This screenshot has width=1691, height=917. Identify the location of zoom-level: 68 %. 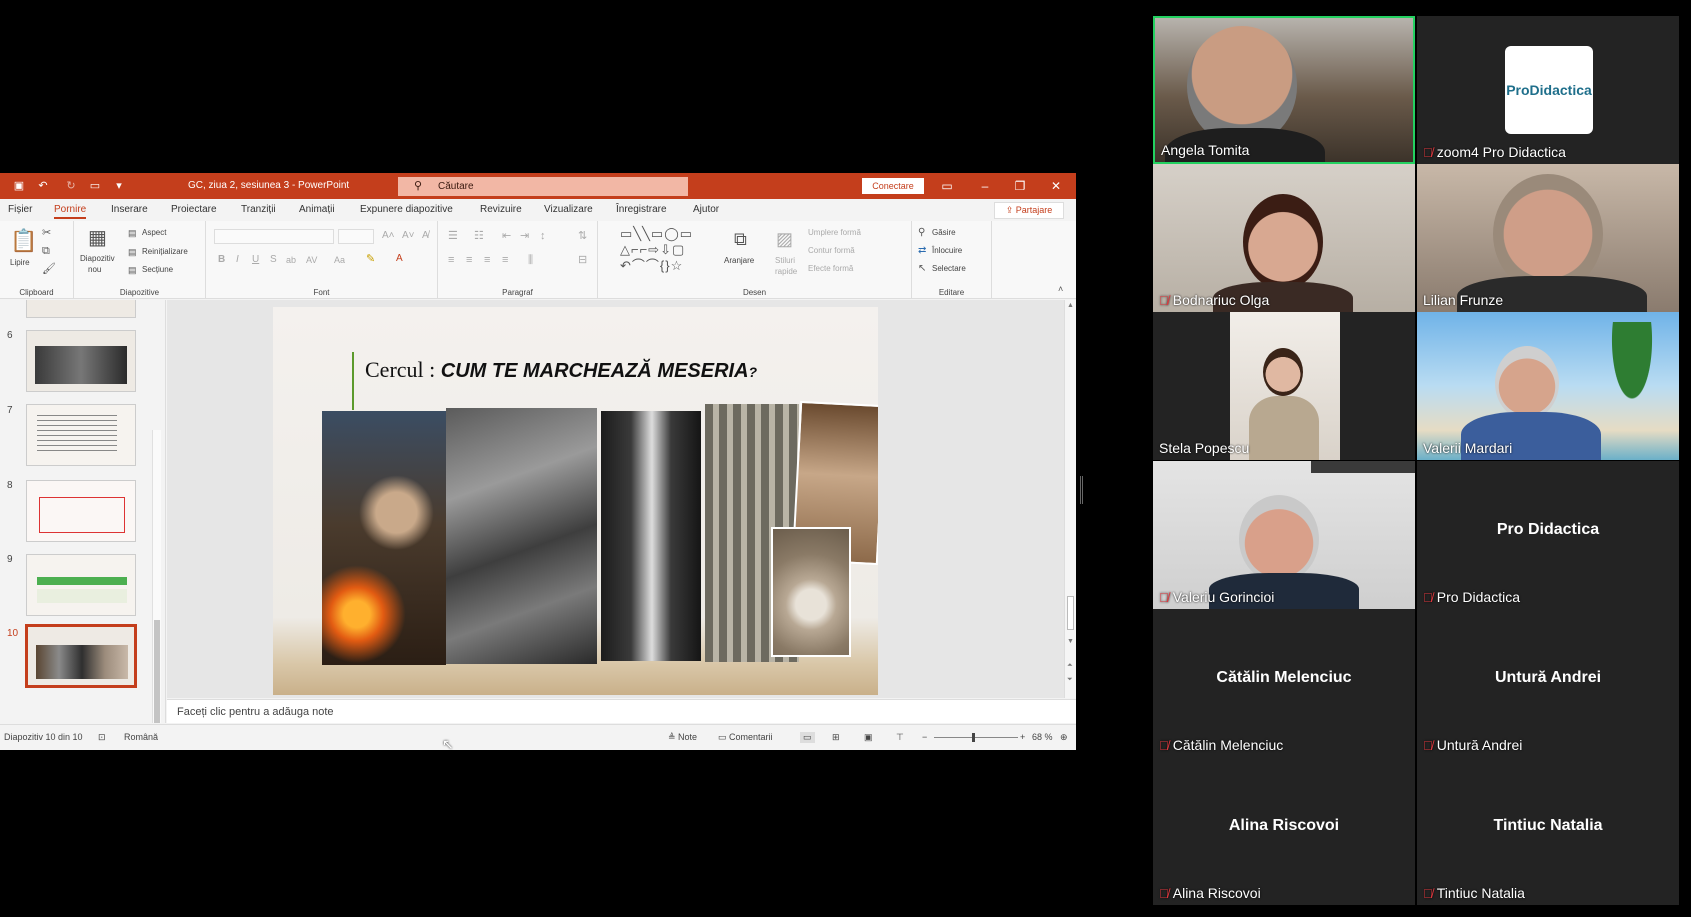
(1042, 737).